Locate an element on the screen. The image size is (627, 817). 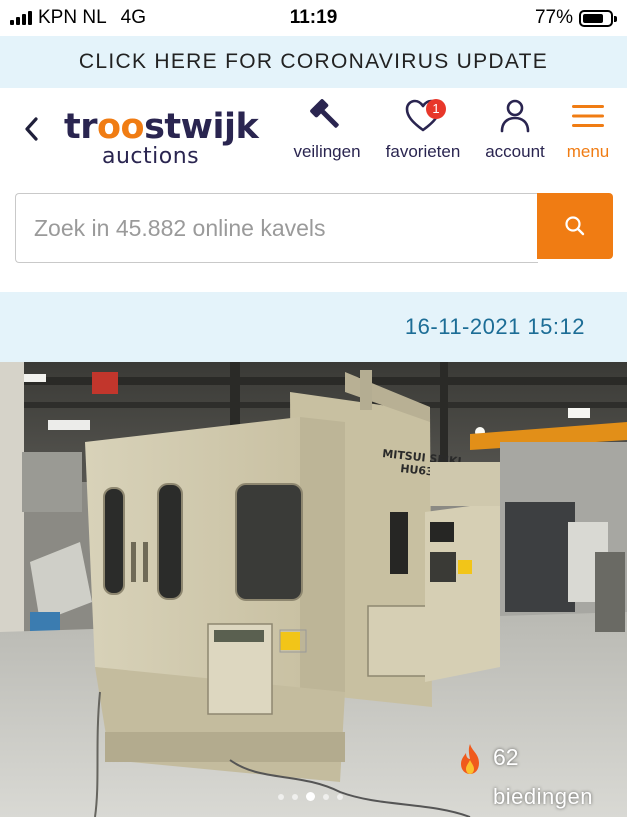
nav-veilingen-label: veilingen is located at coordinates (327, 151).